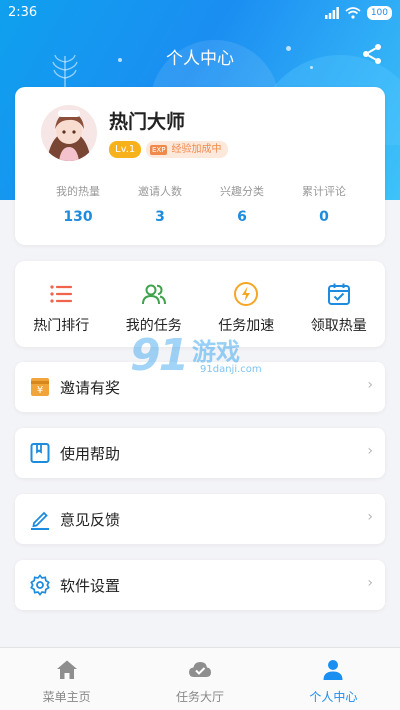 The width and height of the screenshot is (400, 710). I want to click on avatar, so click(69, 133).